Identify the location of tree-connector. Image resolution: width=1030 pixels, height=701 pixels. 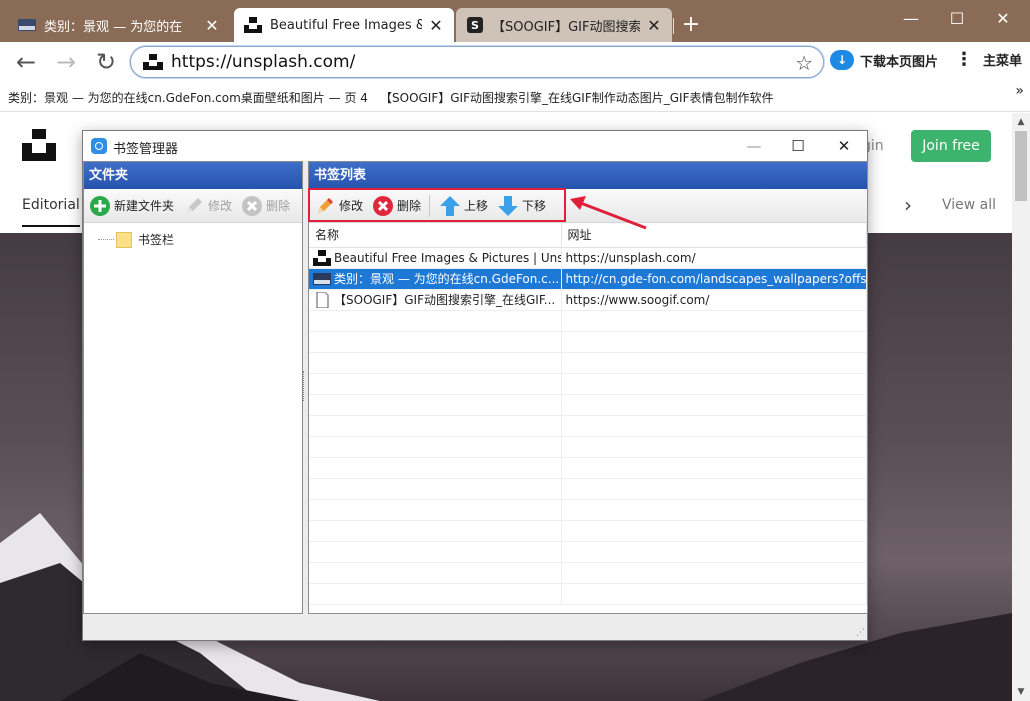
(106, 239).